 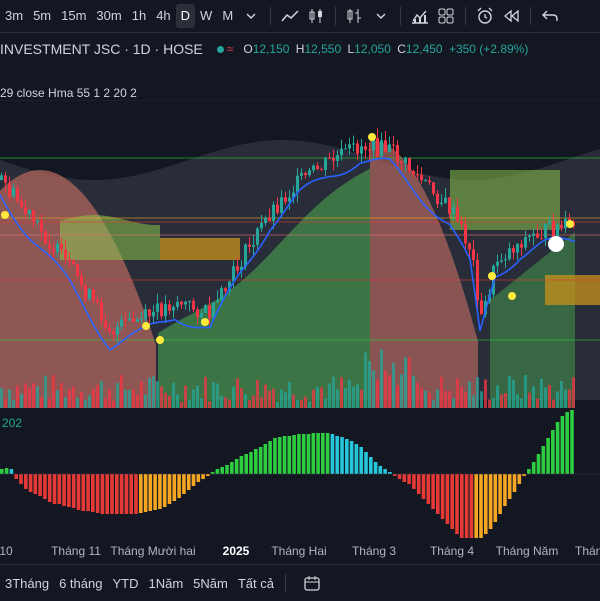 I want to click on timeframe-3m: 3m, so click(x=14, y=16).